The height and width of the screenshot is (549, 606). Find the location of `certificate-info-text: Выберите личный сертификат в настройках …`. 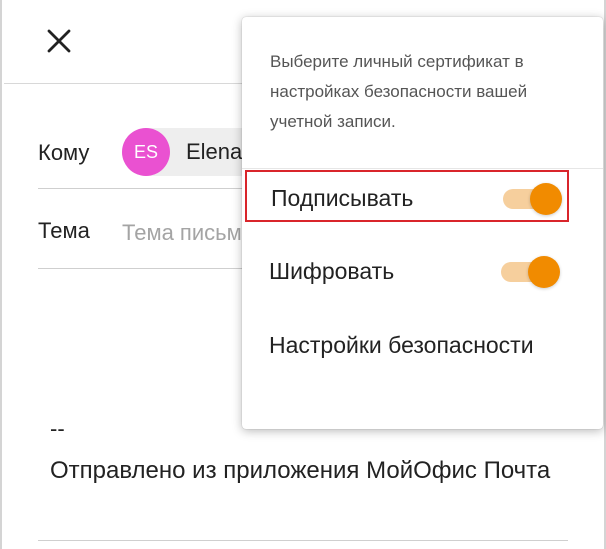

certificate-info-text: Выберите личный сертификат в настройках … is located at coordinates (399, 91).